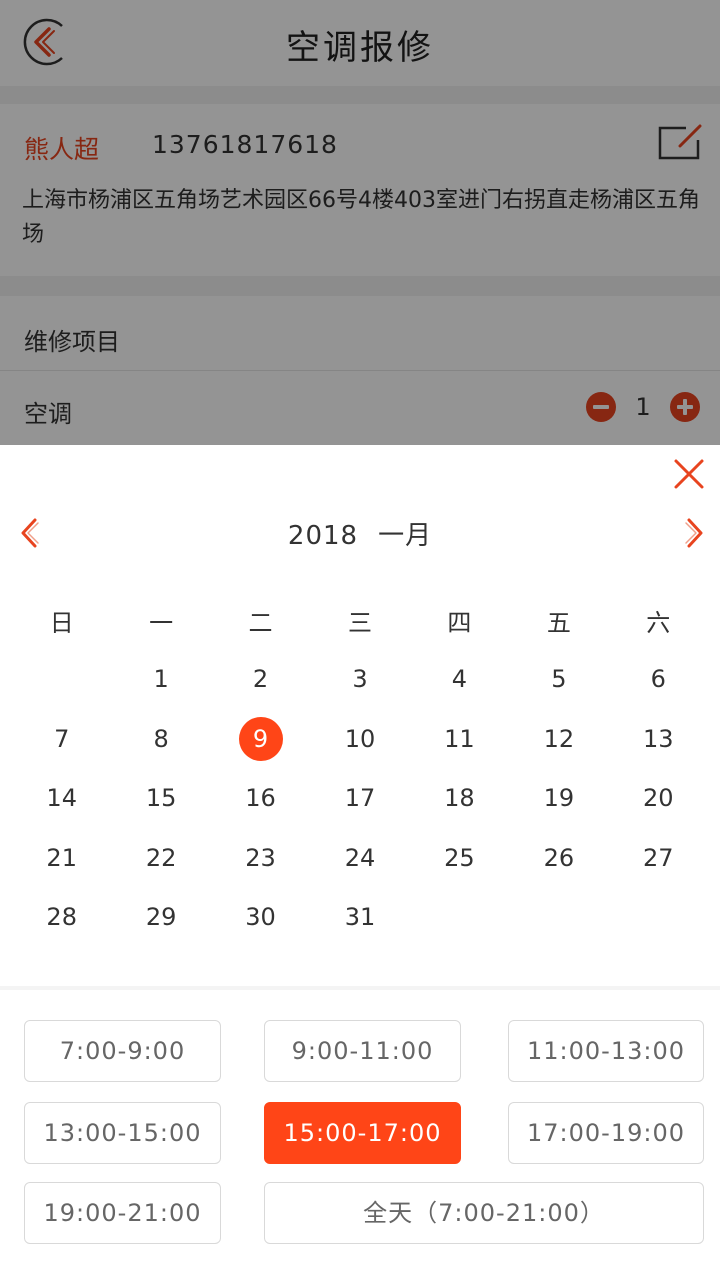  I want to click on day-number: 15, so click(161, 798).